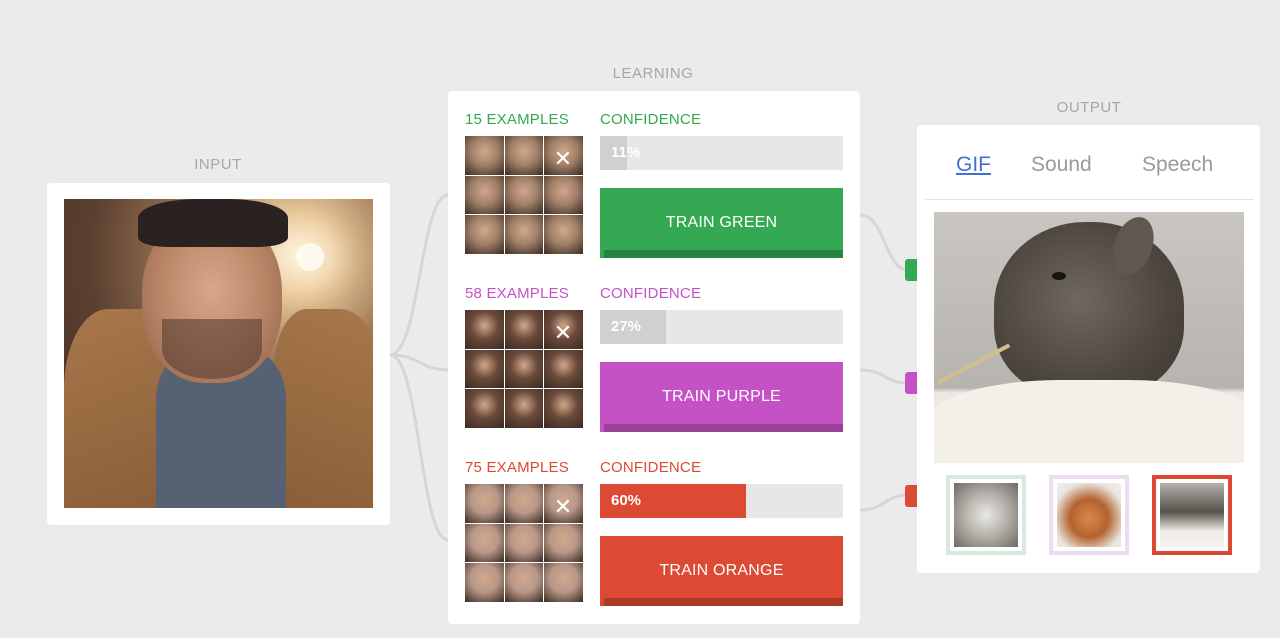 The width and height of the screenshot is (1280, 638). I want to click on confidence-value: 27%, so click(626, 326).